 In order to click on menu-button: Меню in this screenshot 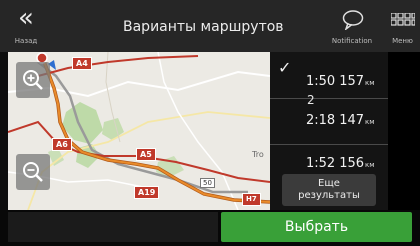, I will do `click(402, 26)`.